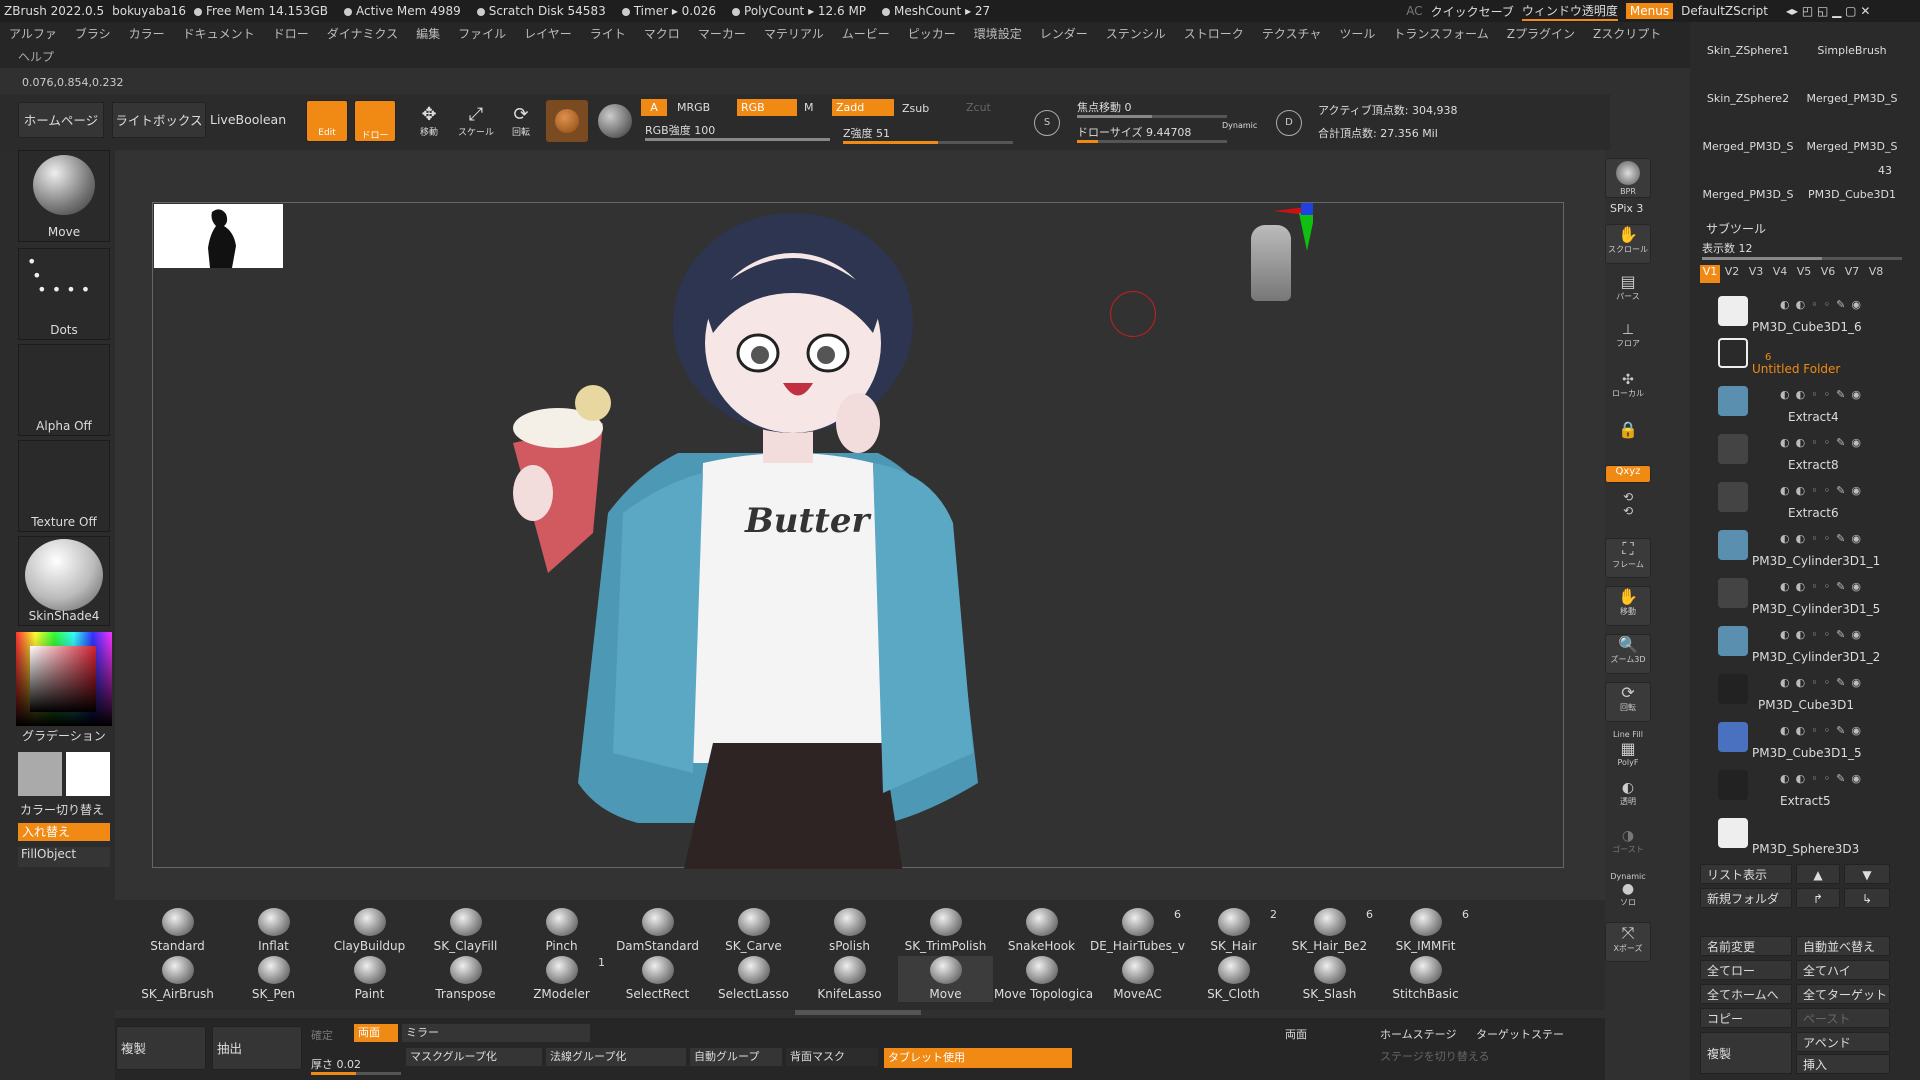  Describe the element at coordinates (1569, 11) in the screenshot. I see `window-transparency: ウィンドウ透明度` at that location.